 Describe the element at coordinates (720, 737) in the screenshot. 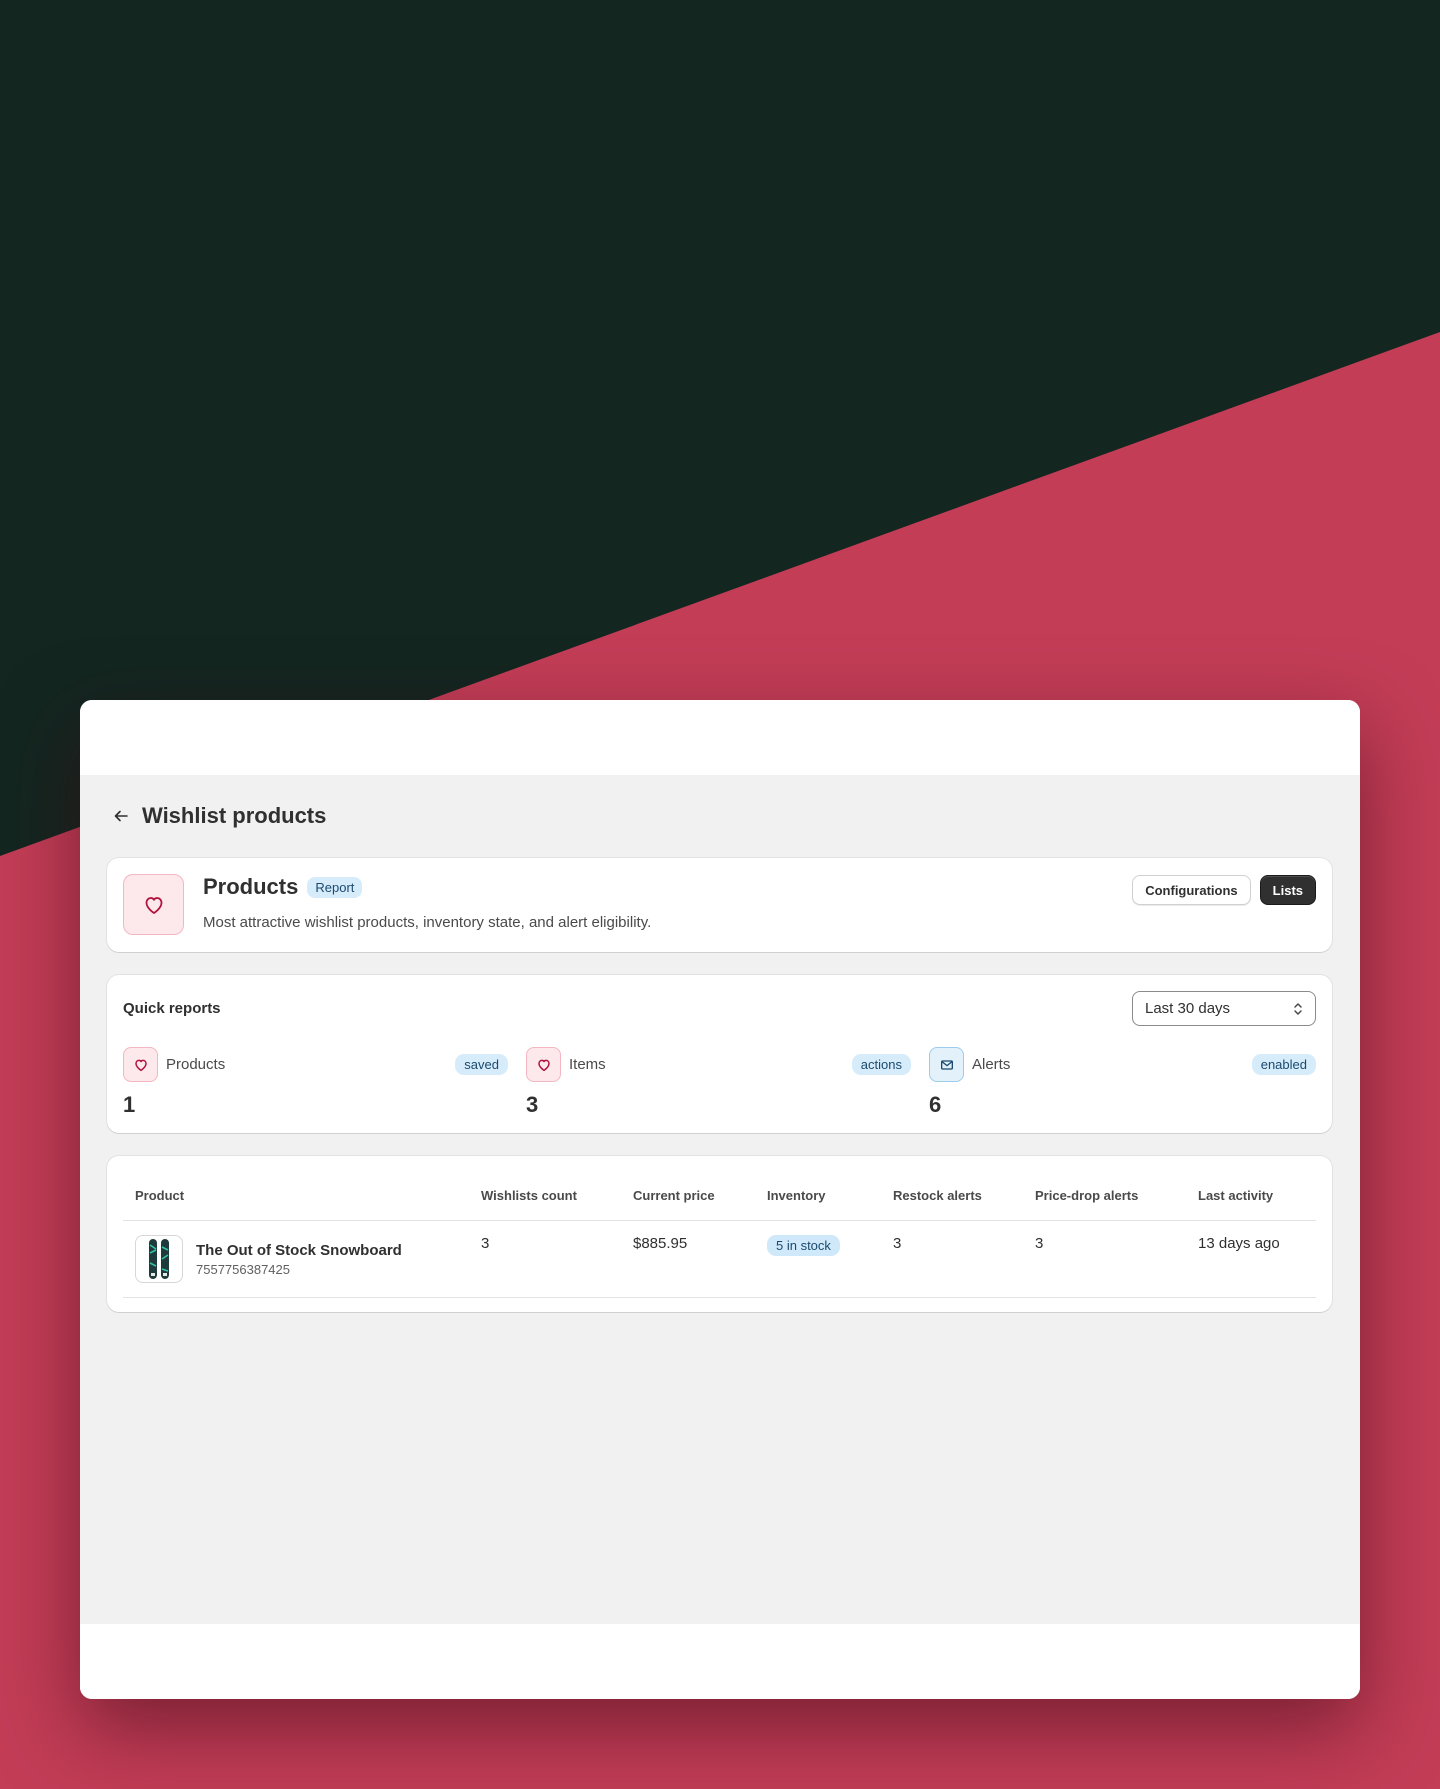

I see `window-top-bar` at that location.